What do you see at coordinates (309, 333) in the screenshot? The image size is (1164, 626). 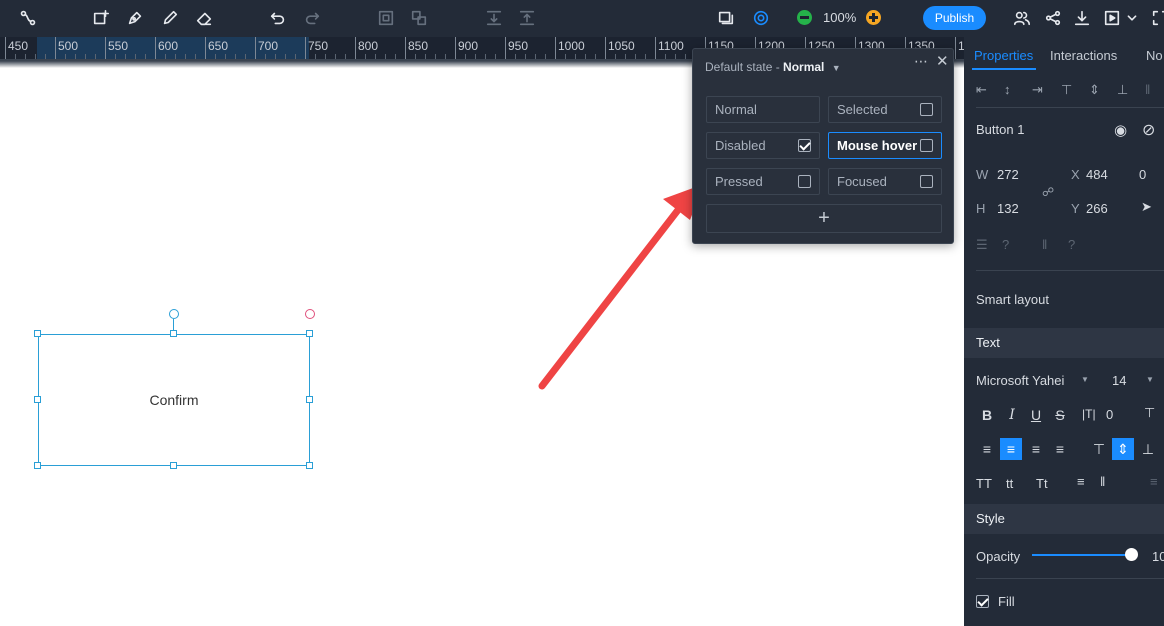 I see `resize-handle-ne` at bounding box center [309, 333].